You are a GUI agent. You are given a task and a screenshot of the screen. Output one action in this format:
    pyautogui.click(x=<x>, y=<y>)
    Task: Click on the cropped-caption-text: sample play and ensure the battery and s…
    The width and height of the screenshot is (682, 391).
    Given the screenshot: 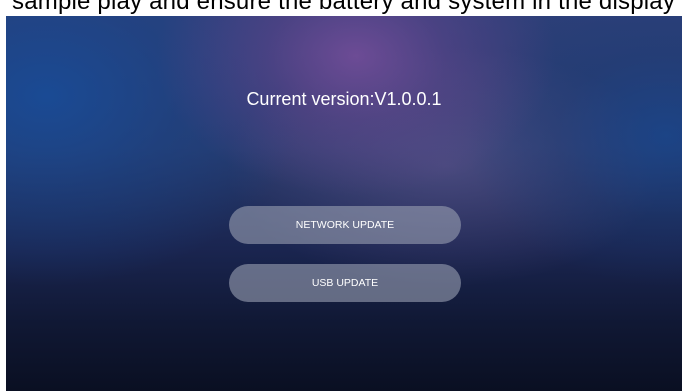 What is the action you would take?
    pyautogui.click(x=344, y=7)
    